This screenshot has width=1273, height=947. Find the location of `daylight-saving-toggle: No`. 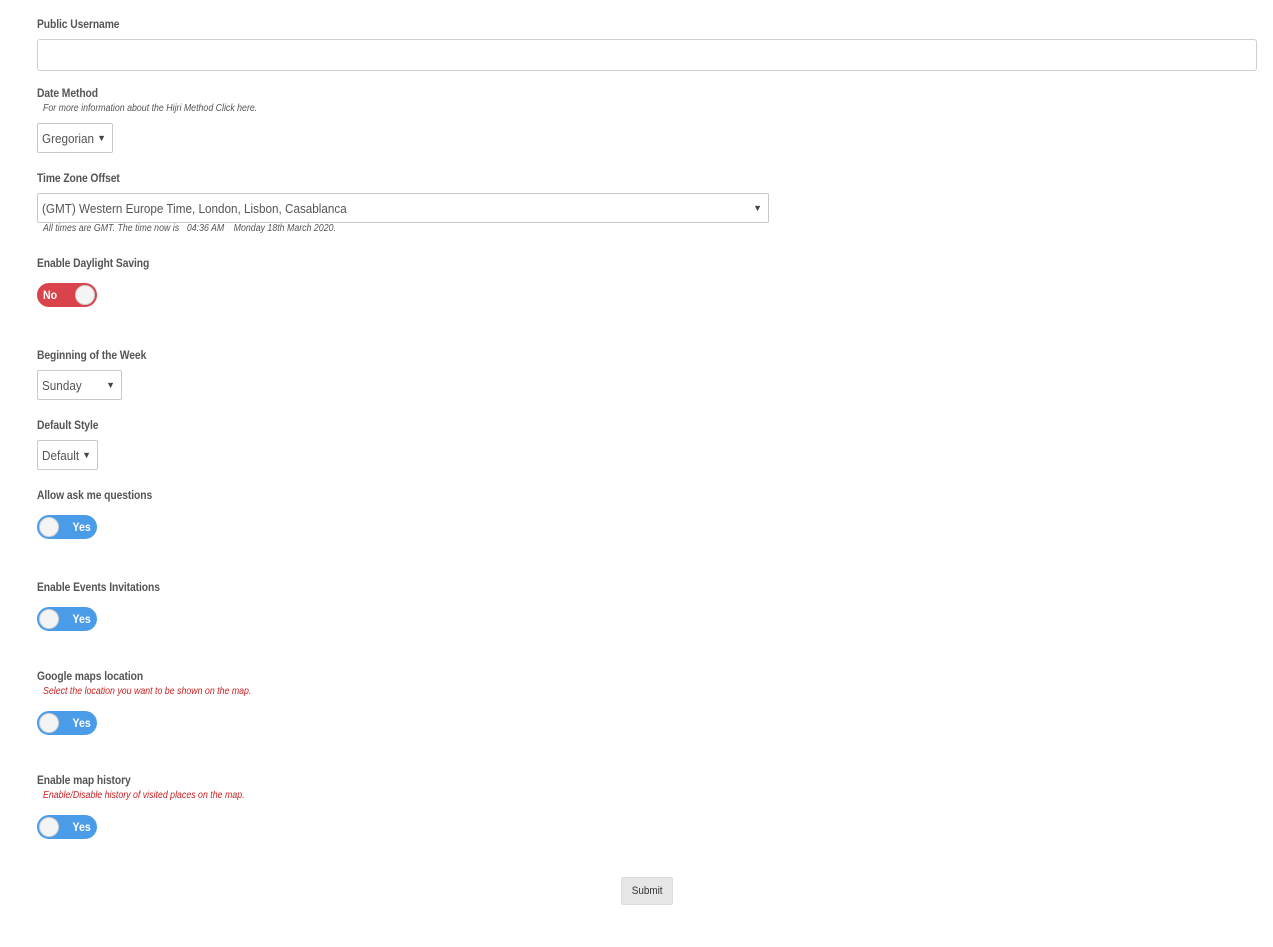

daylight-saving-toggle: No is located at coordinates (67, 295).